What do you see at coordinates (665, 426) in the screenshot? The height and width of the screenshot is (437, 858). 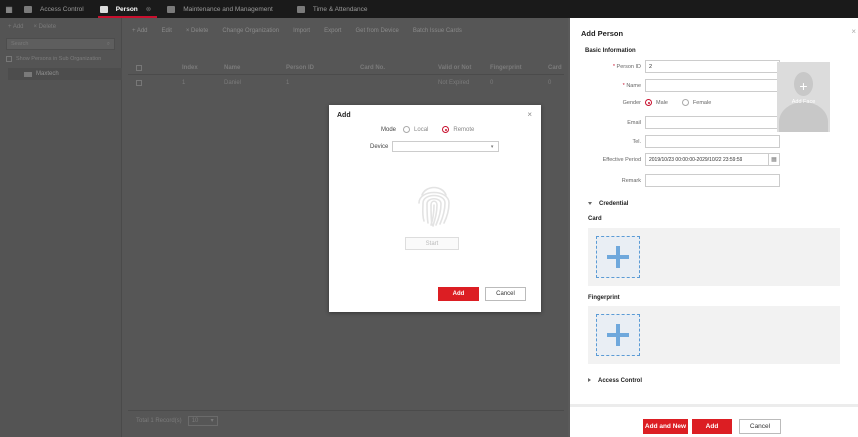 I see `add-and-new-button: Add and New` at bounding box center [665, 426].